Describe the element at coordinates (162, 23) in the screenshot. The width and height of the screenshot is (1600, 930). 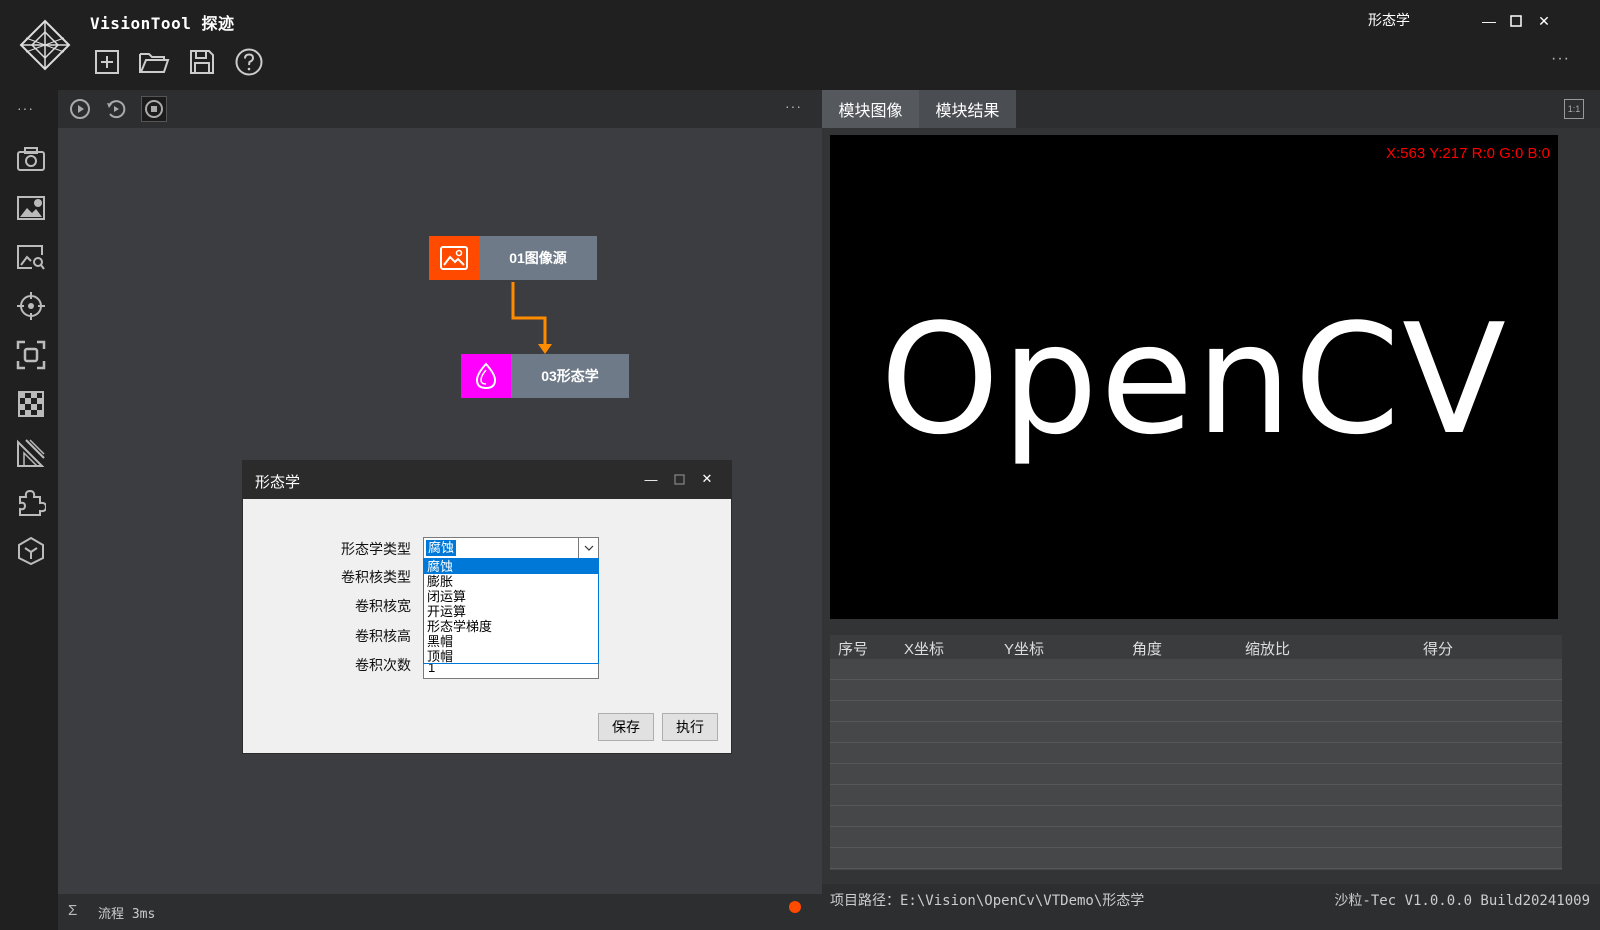
I see `app-title: VisionTool 探迹` at that location.